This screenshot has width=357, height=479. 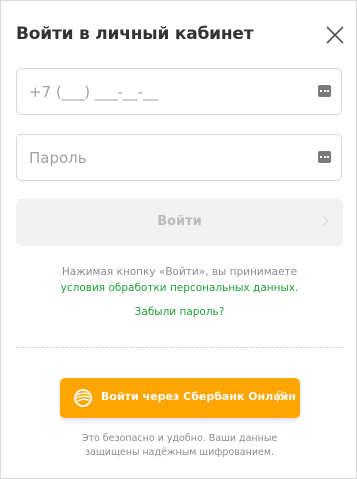 What do you see at coordinates (326, 221) in the screenshot?
I see `chevron-right-icon` at bounding box center [326, 221].